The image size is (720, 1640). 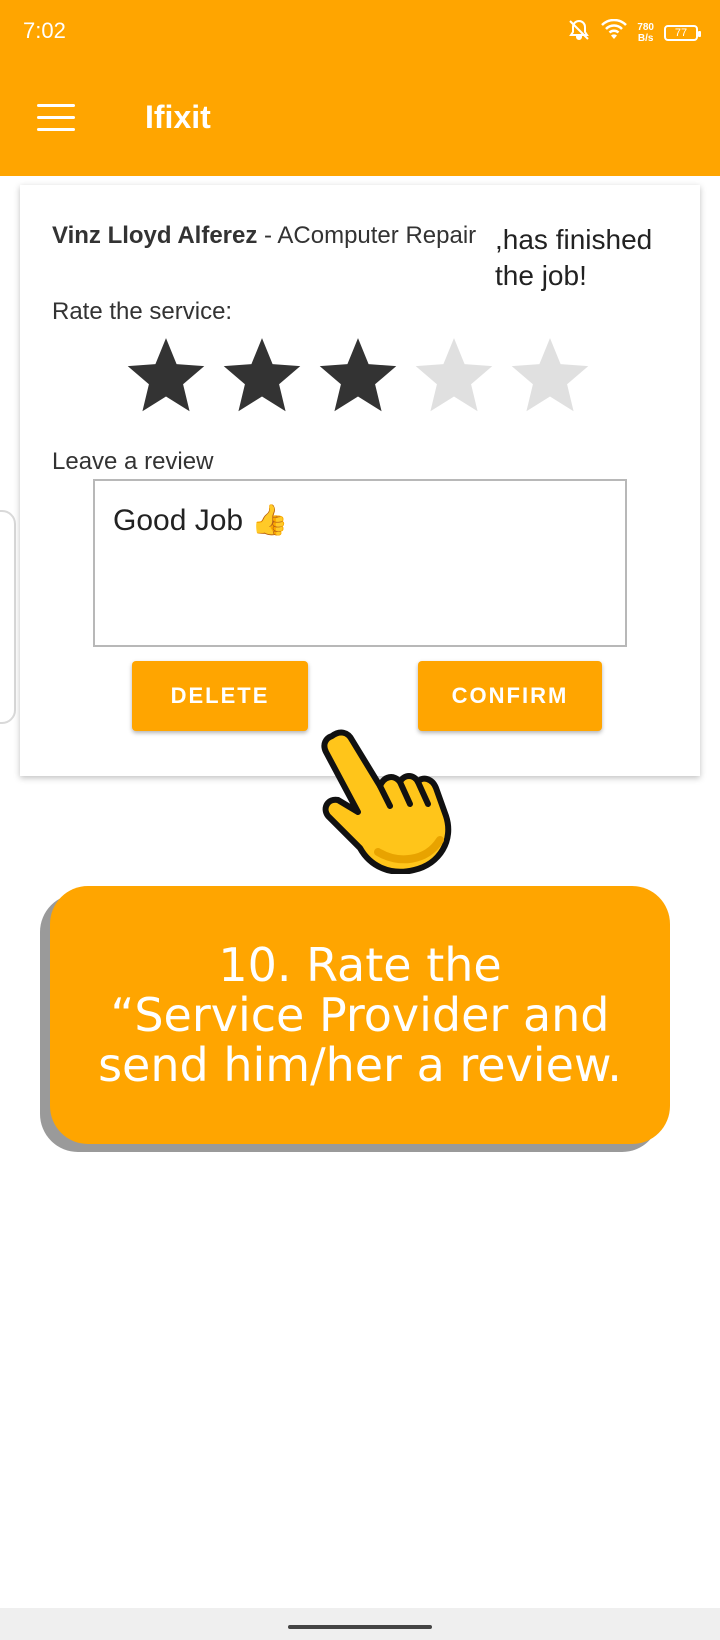 What do you see at coordinates (377, 235) in the screenshot?
I see `service-name: AComputer Repair` at bounding box center [377, 235].